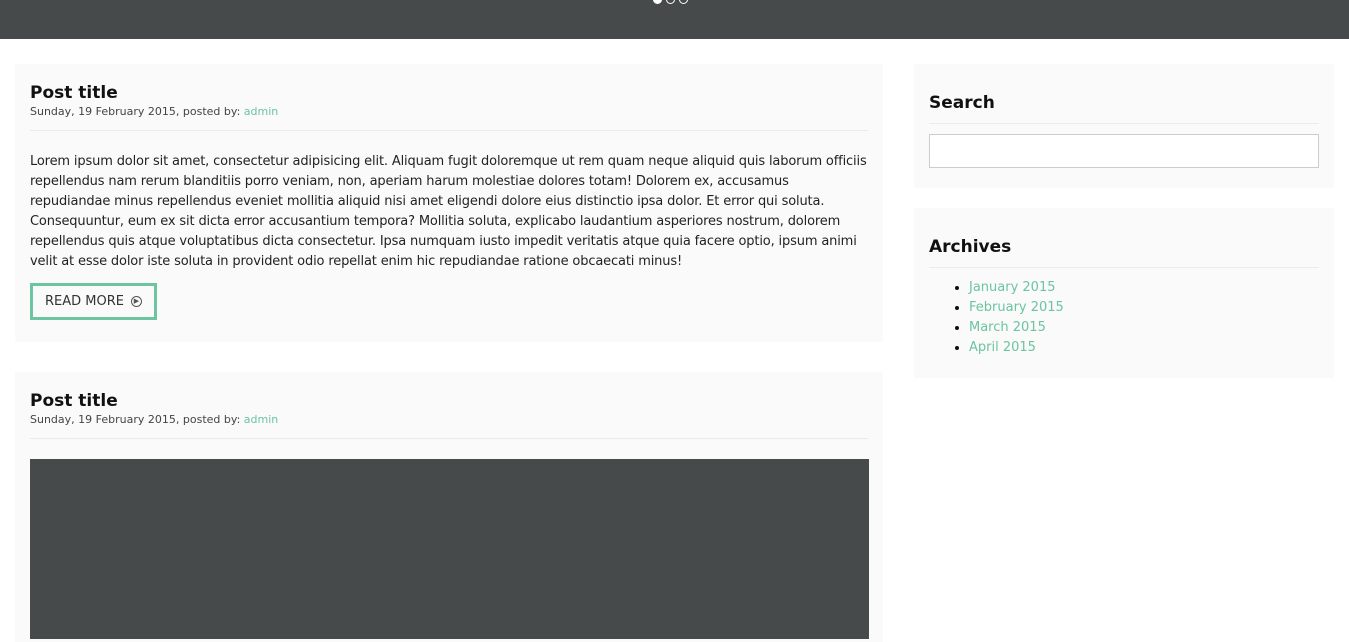 The image size is (1349, 642). I want to click on slider-dots, so click(670, 2).